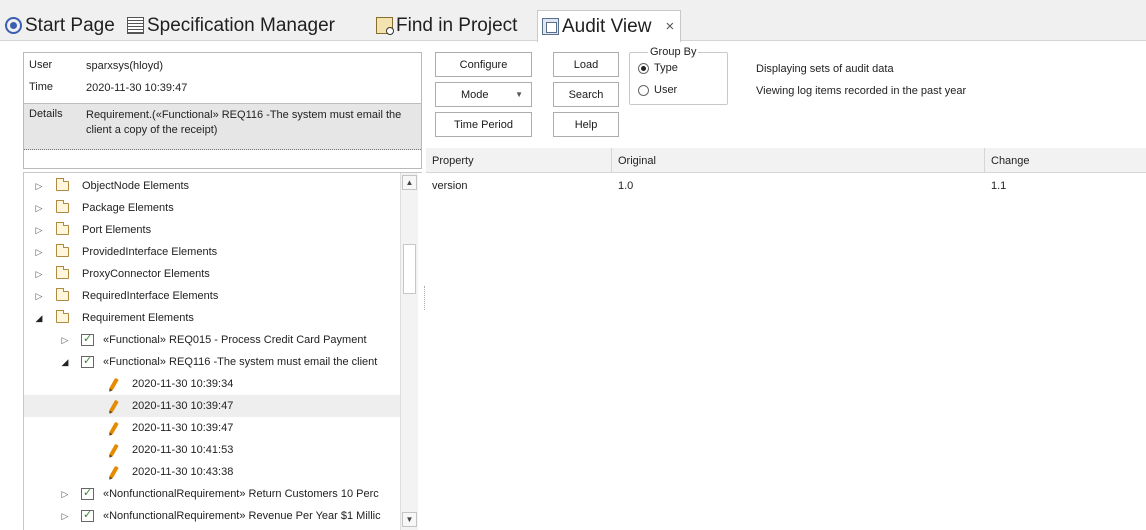 The width and height of the screenshot is (1146, 530). What do you see at coordinates (609, 26) in the screenshot?
I see `tab-audit-view: Audit View ×` at bounding box center [609, 26].